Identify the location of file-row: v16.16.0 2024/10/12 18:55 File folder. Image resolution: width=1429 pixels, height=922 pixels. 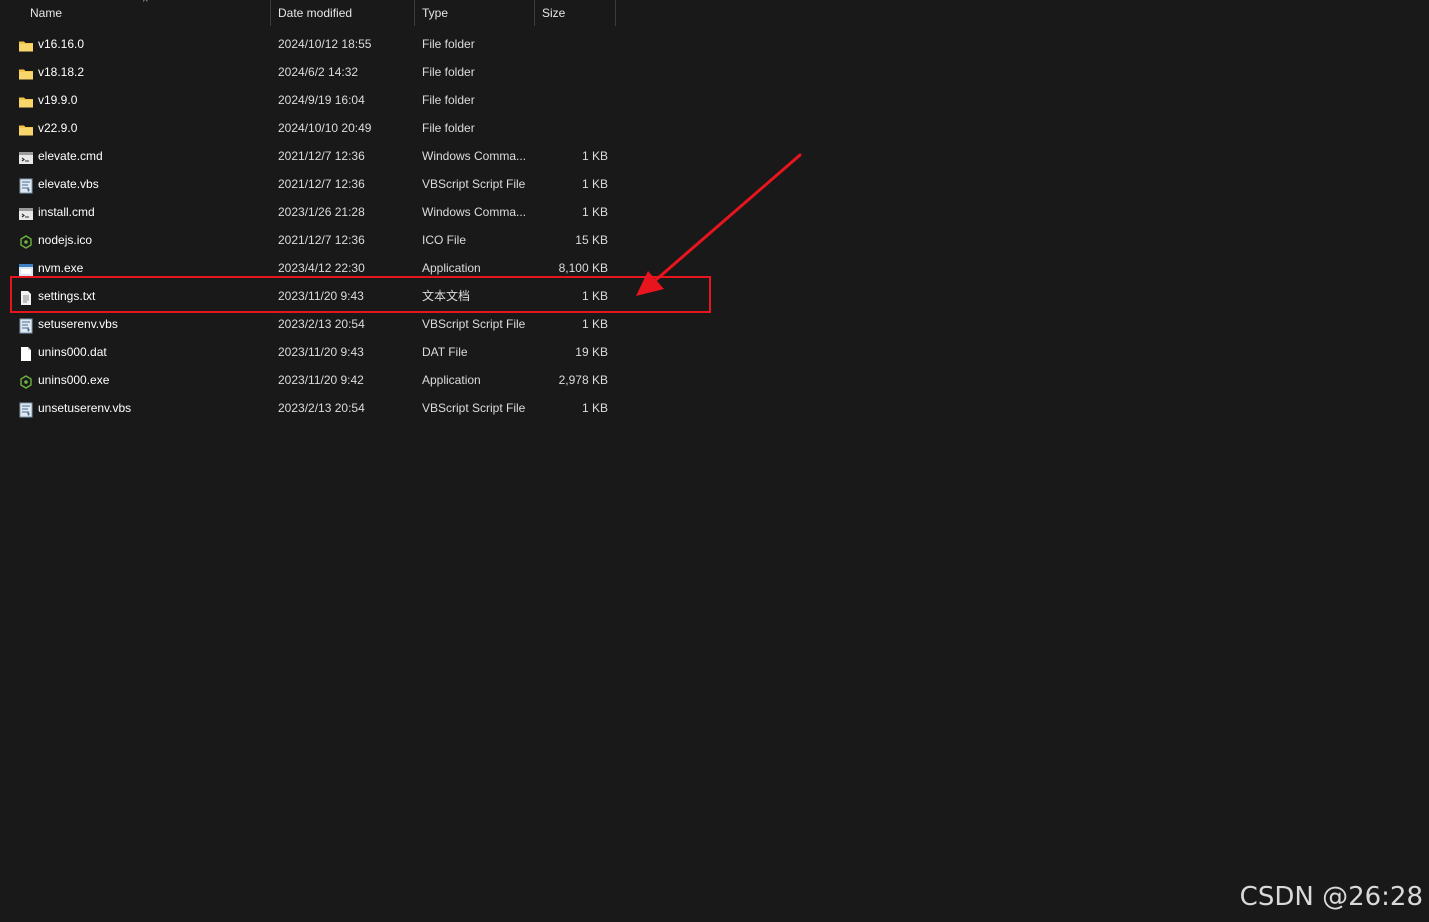
(308, 44).